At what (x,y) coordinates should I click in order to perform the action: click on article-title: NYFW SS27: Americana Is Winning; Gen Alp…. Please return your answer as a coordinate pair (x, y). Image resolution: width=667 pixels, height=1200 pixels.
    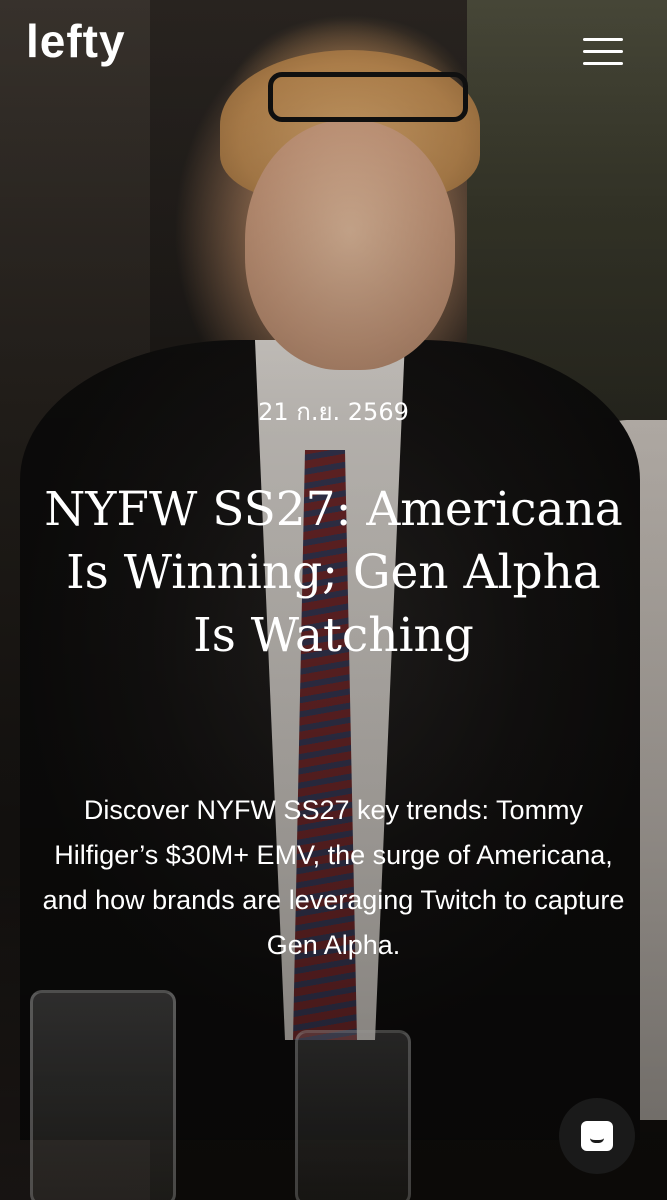
    Looking at the image, I should click on (333, 572).